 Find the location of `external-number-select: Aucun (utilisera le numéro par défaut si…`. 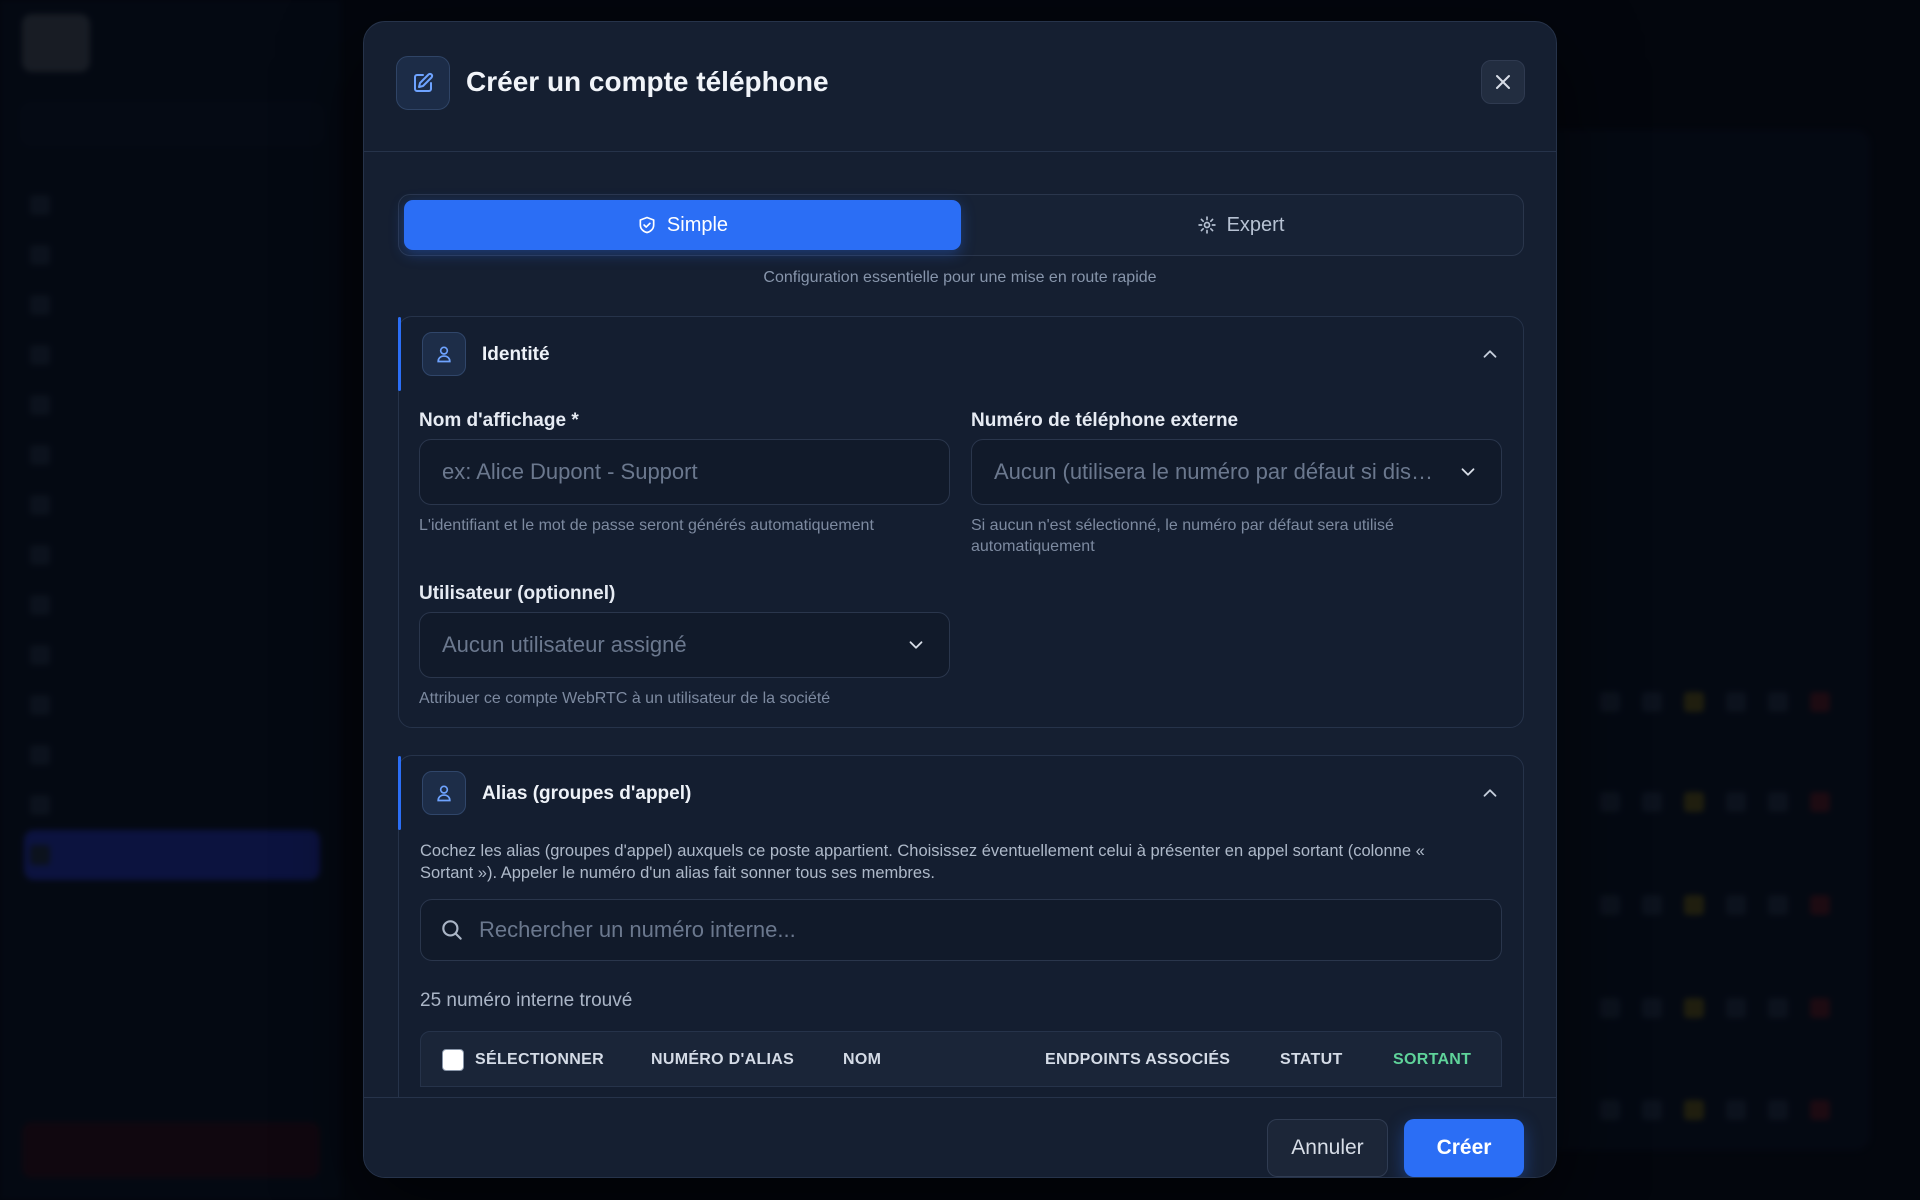

external-number-select: Aucun (utilisera le numéro par défaut si… is located at coordinates (1236, 472).